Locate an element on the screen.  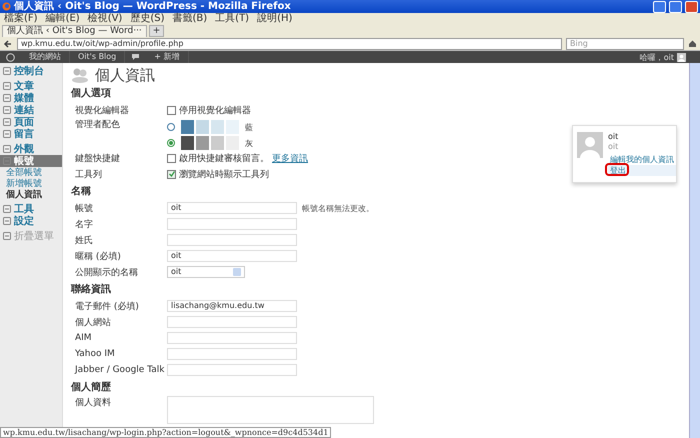
field-label: Yahoo IM is located at coordinates (95, 354).